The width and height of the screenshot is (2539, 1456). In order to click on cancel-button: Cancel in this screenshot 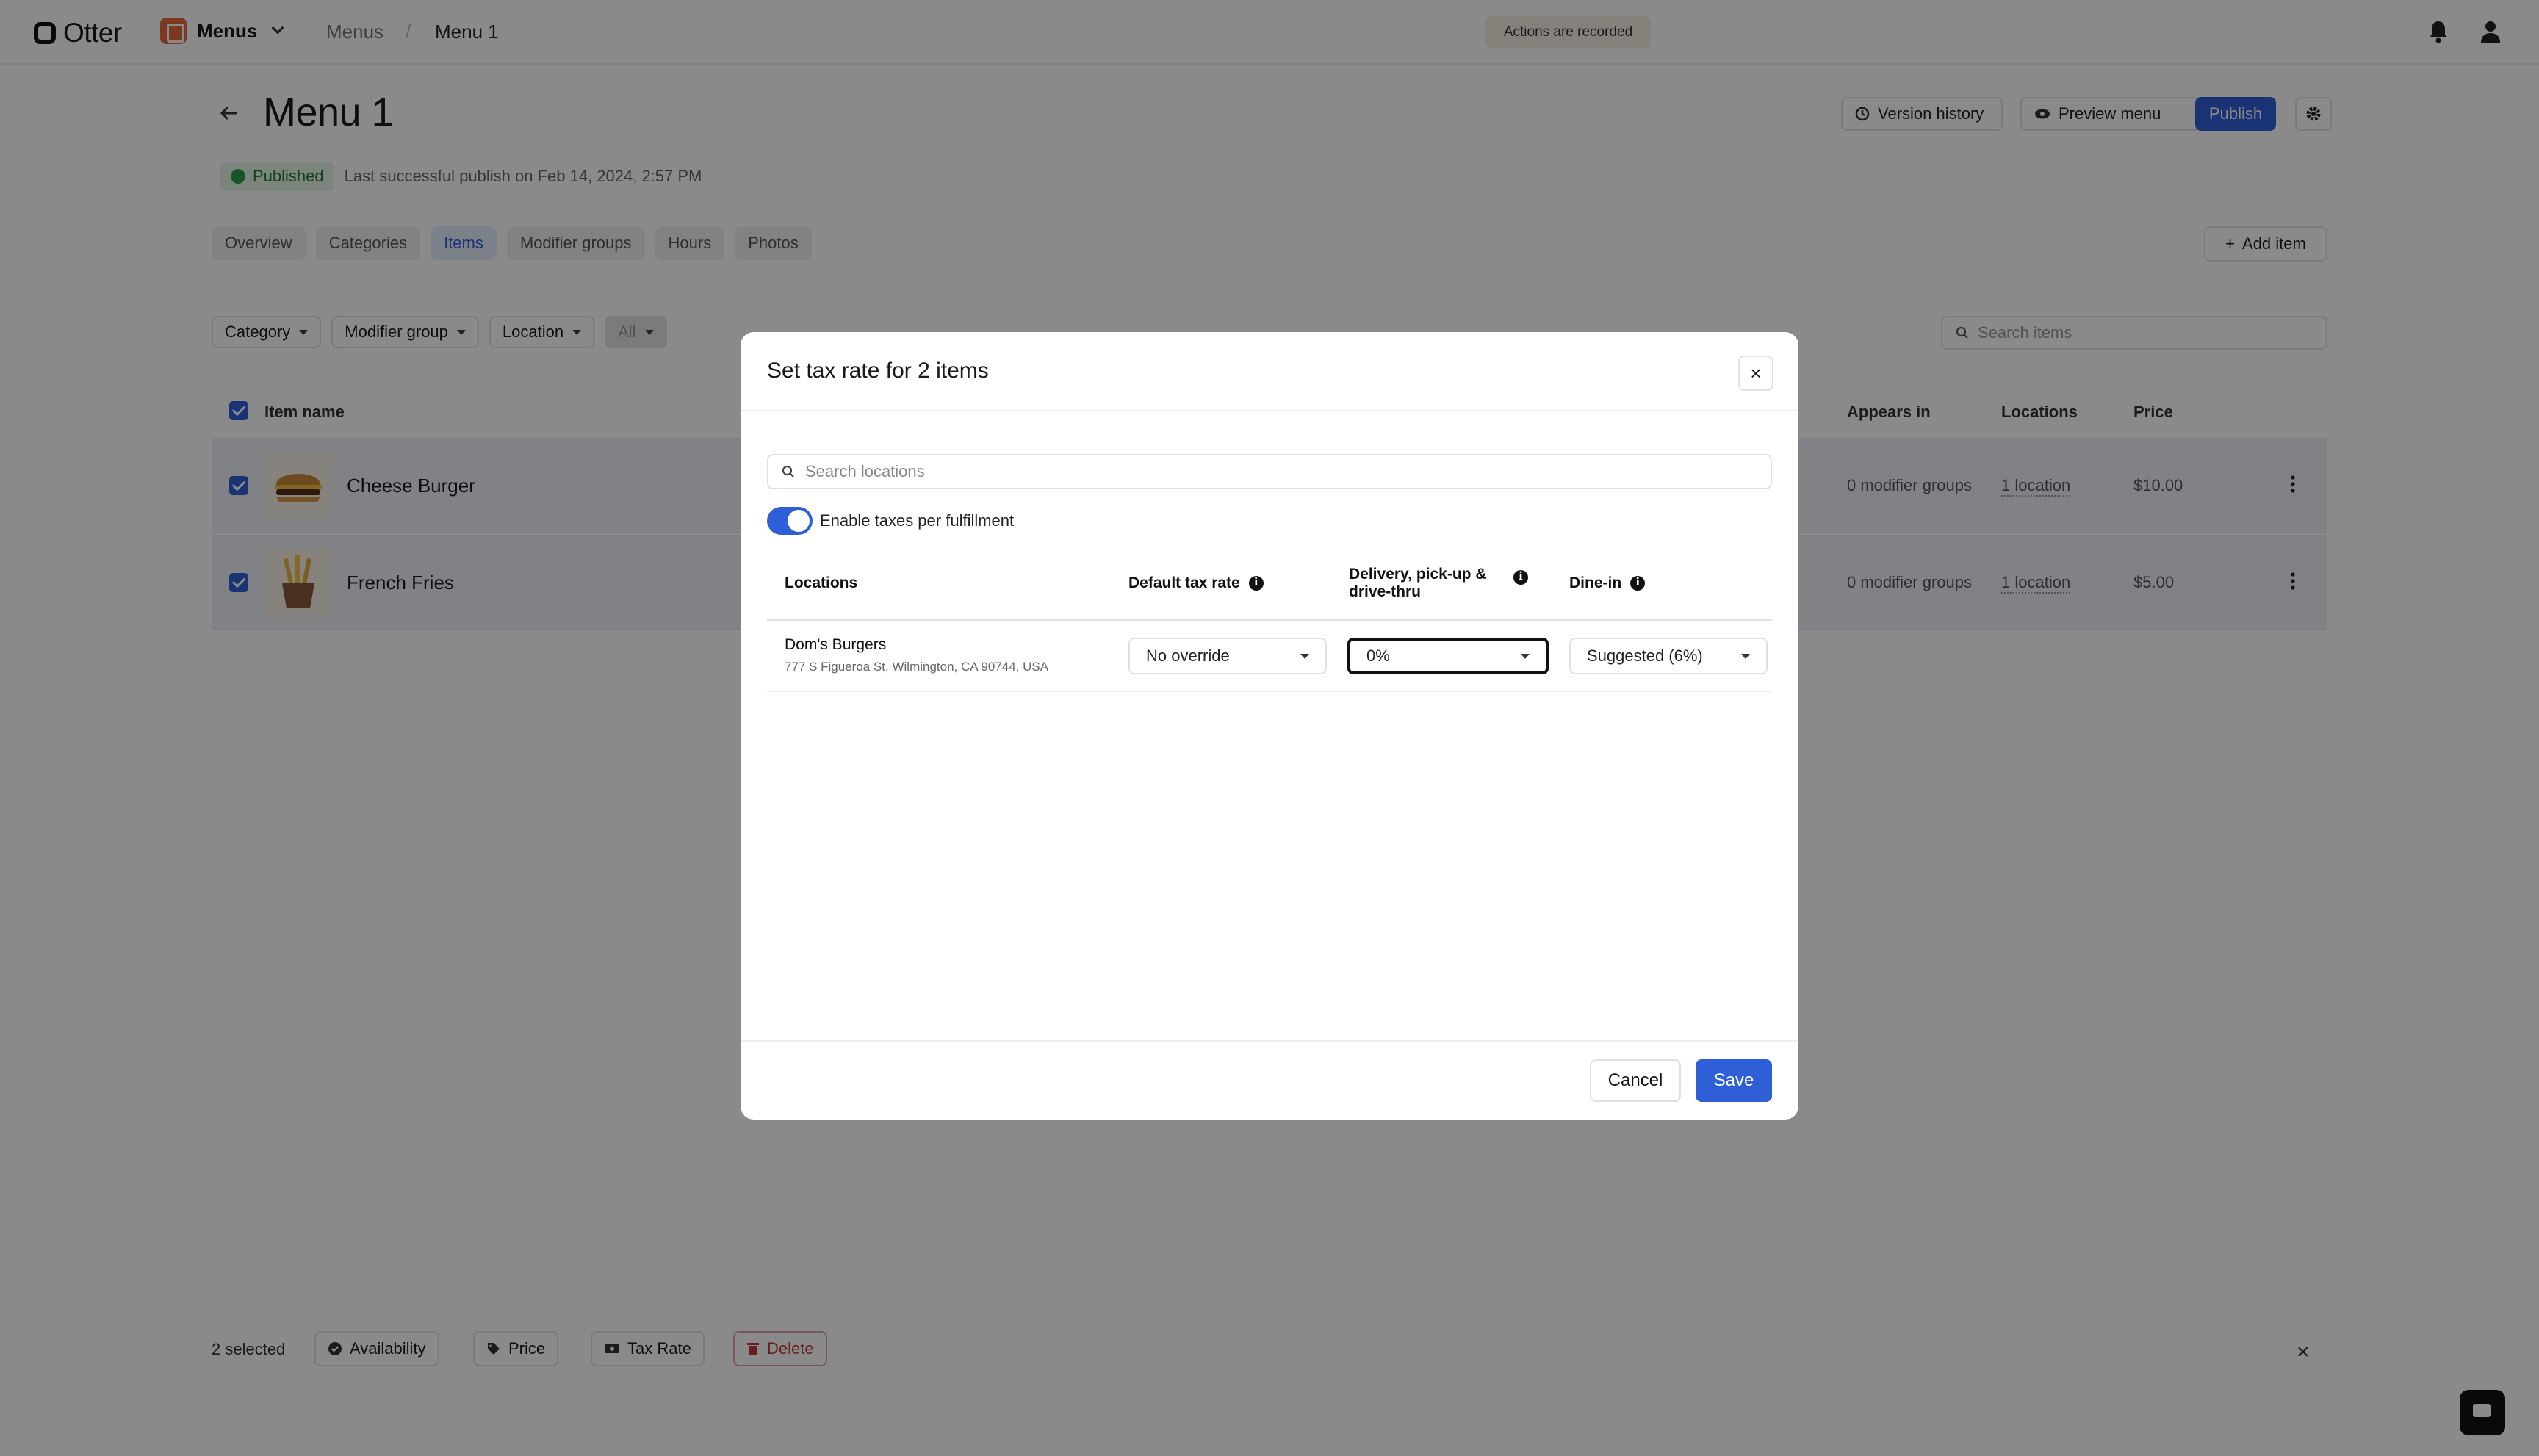, I will do `click(1635, 1080)`.